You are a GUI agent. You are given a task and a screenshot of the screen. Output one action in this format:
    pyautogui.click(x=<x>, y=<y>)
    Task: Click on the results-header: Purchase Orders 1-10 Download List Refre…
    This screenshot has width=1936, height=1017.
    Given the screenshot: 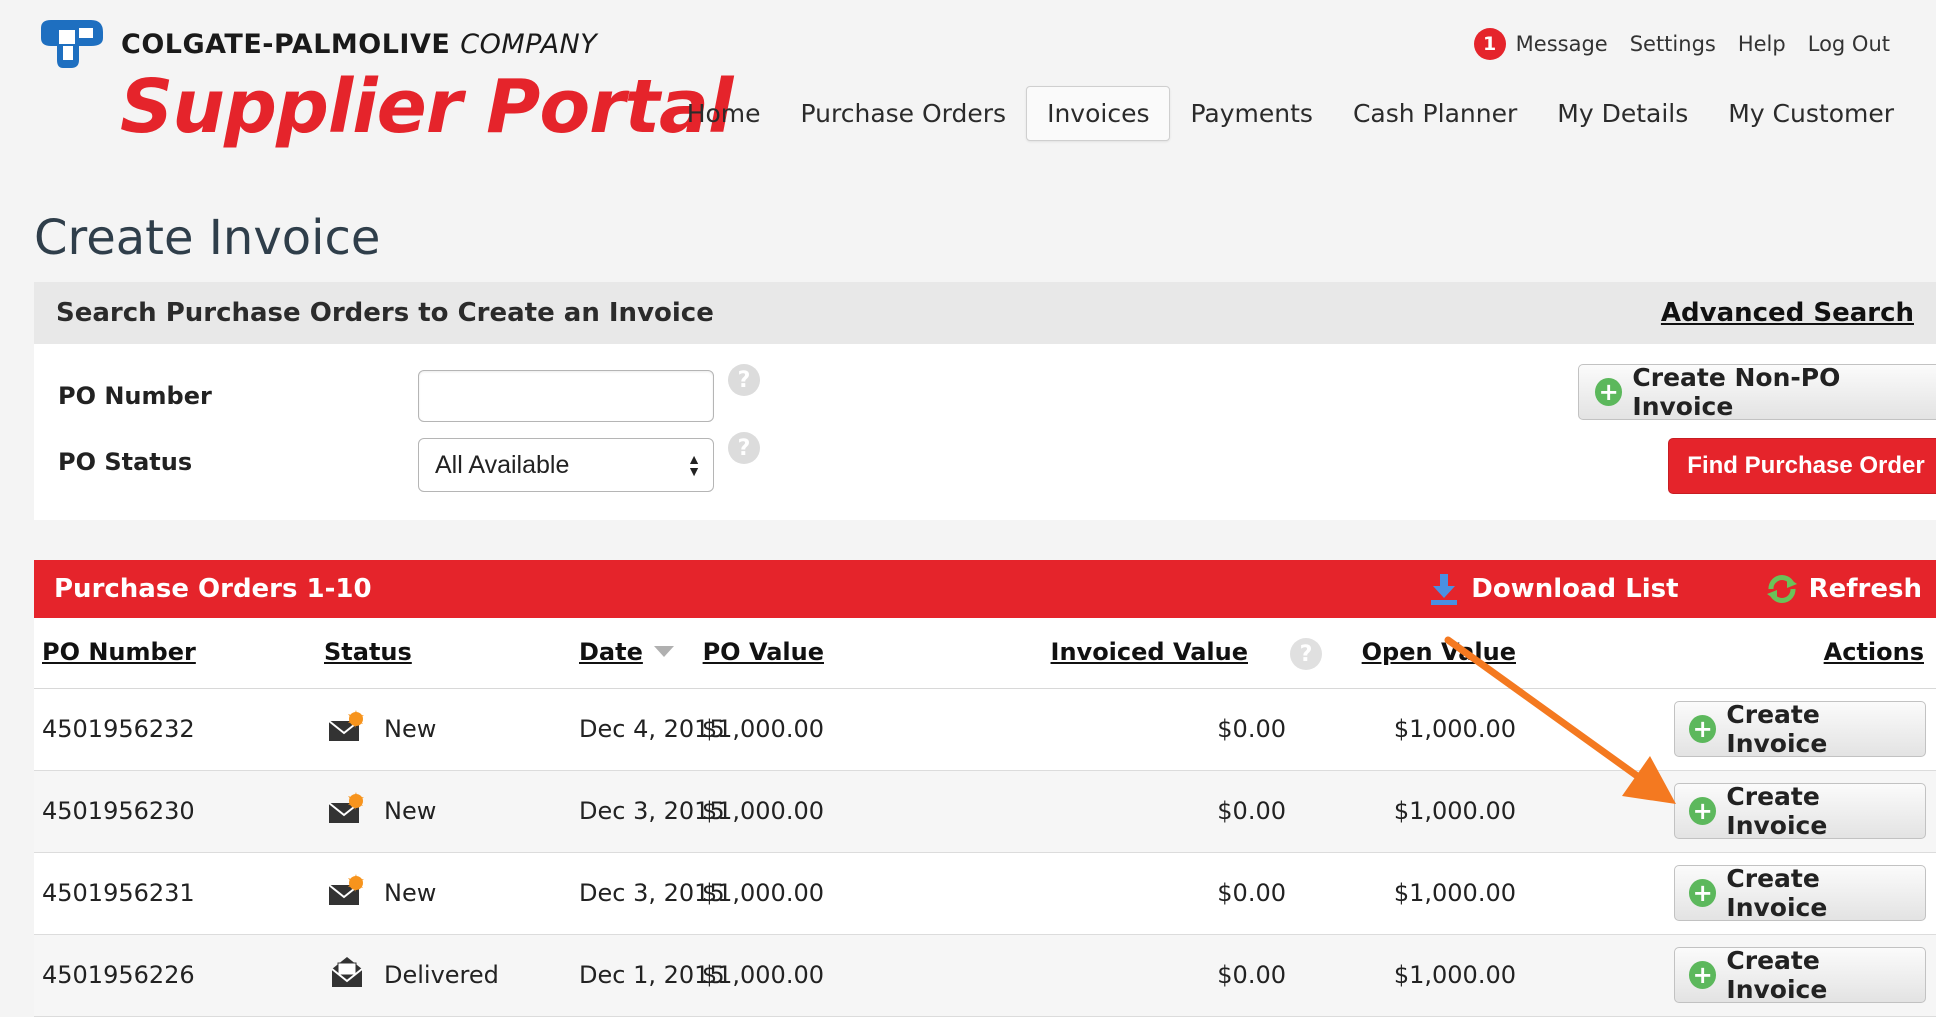 What is the action you would take?
    pyautogui.click(x=985, y=589)
    